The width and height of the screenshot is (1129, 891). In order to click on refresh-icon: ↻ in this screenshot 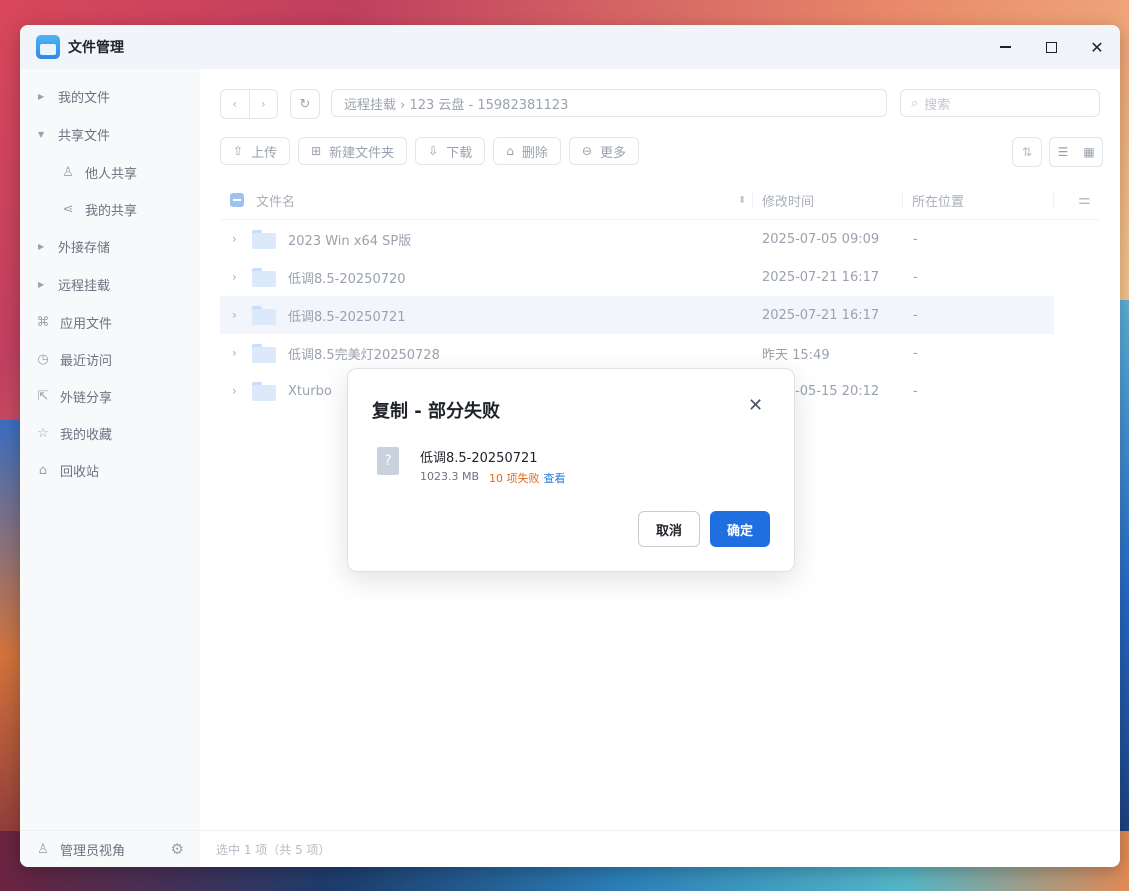, I will do `click(305, 104)`.